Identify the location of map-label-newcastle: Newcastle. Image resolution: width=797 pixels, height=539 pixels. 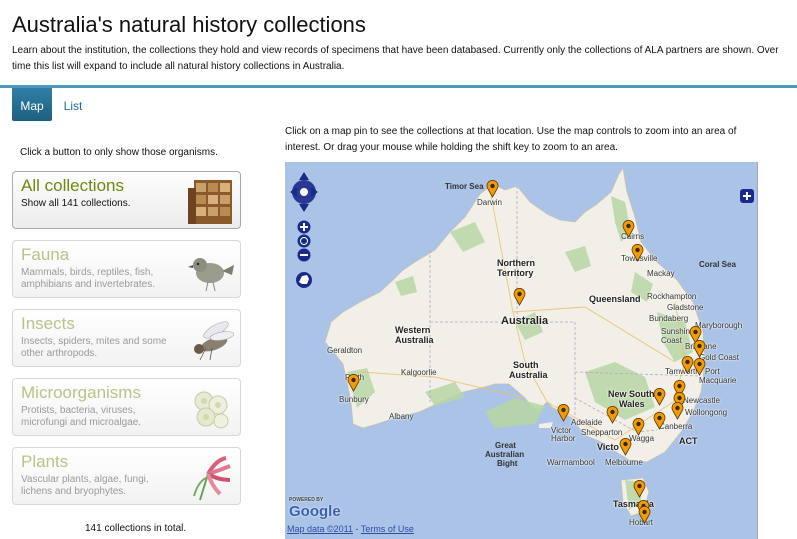
(701, 400).